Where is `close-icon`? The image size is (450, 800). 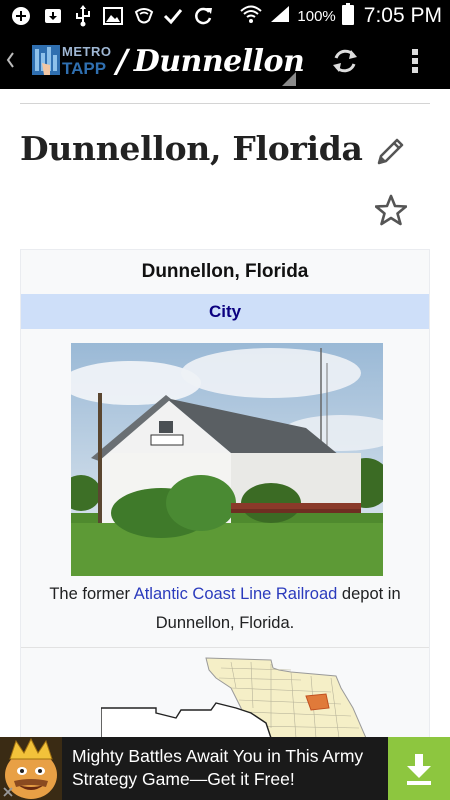 close-icon is located at coordinates (8, 792).